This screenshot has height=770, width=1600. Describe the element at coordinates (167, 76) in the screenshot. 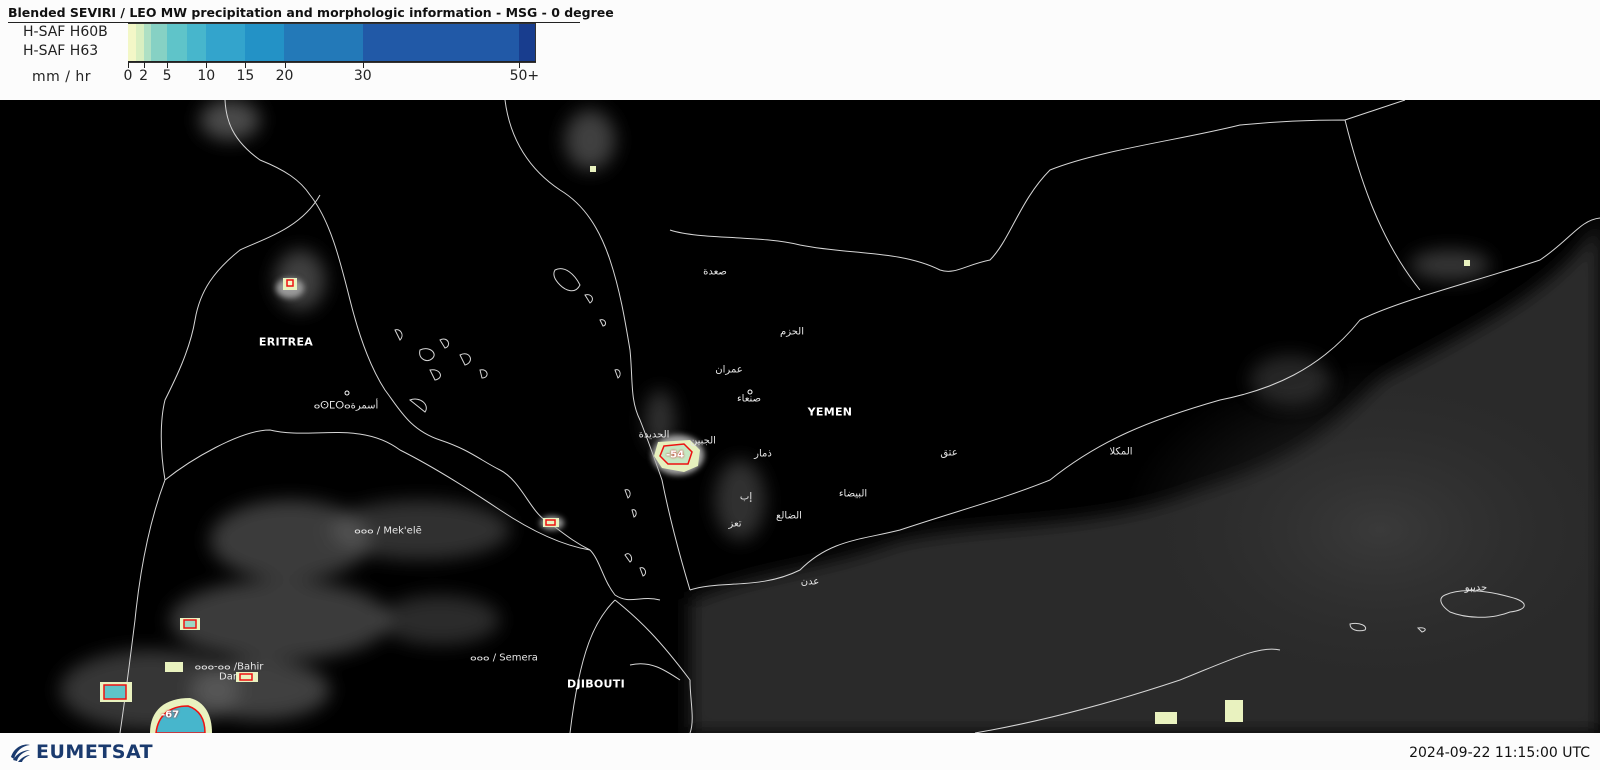

I see `colorbar-tick-label: 5` at that location.